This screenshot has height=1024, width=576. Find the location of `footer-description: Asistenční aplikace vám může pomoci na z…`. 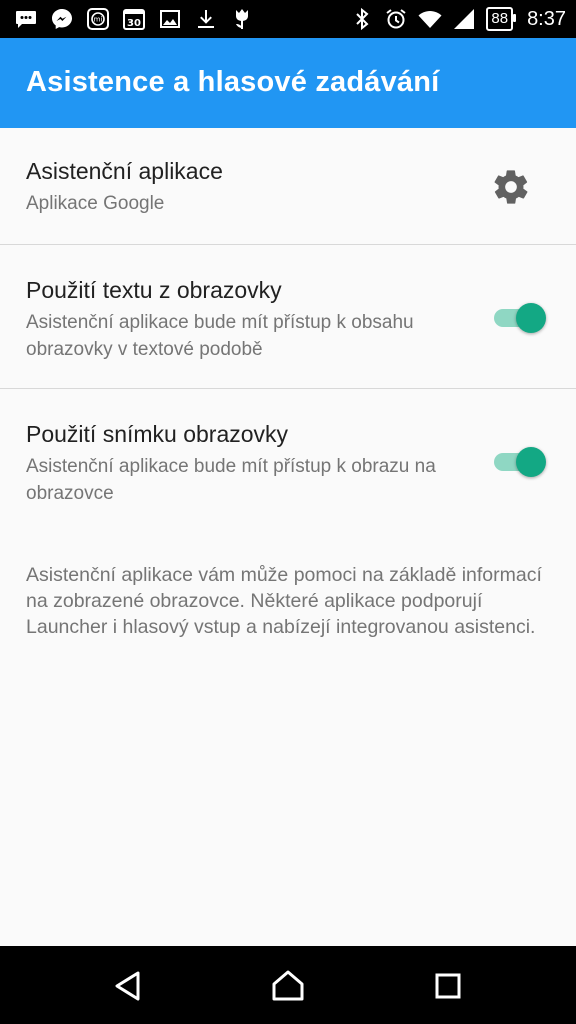

footer-description: Asistenční aplikace vám může pomoci na z… is located at coordinates (284, 601).